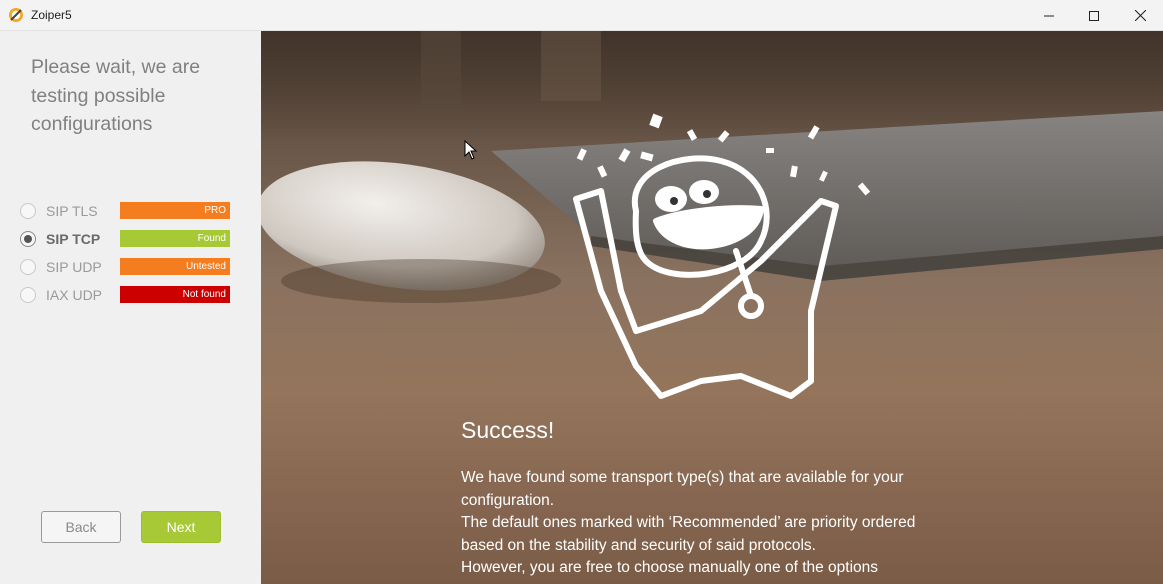 This screenshot has height=584, width=1163. What do you see at coordinates (722, 256) in the screenshot?
I see `robot-mascot-icon` at bounding box center [722, 256].